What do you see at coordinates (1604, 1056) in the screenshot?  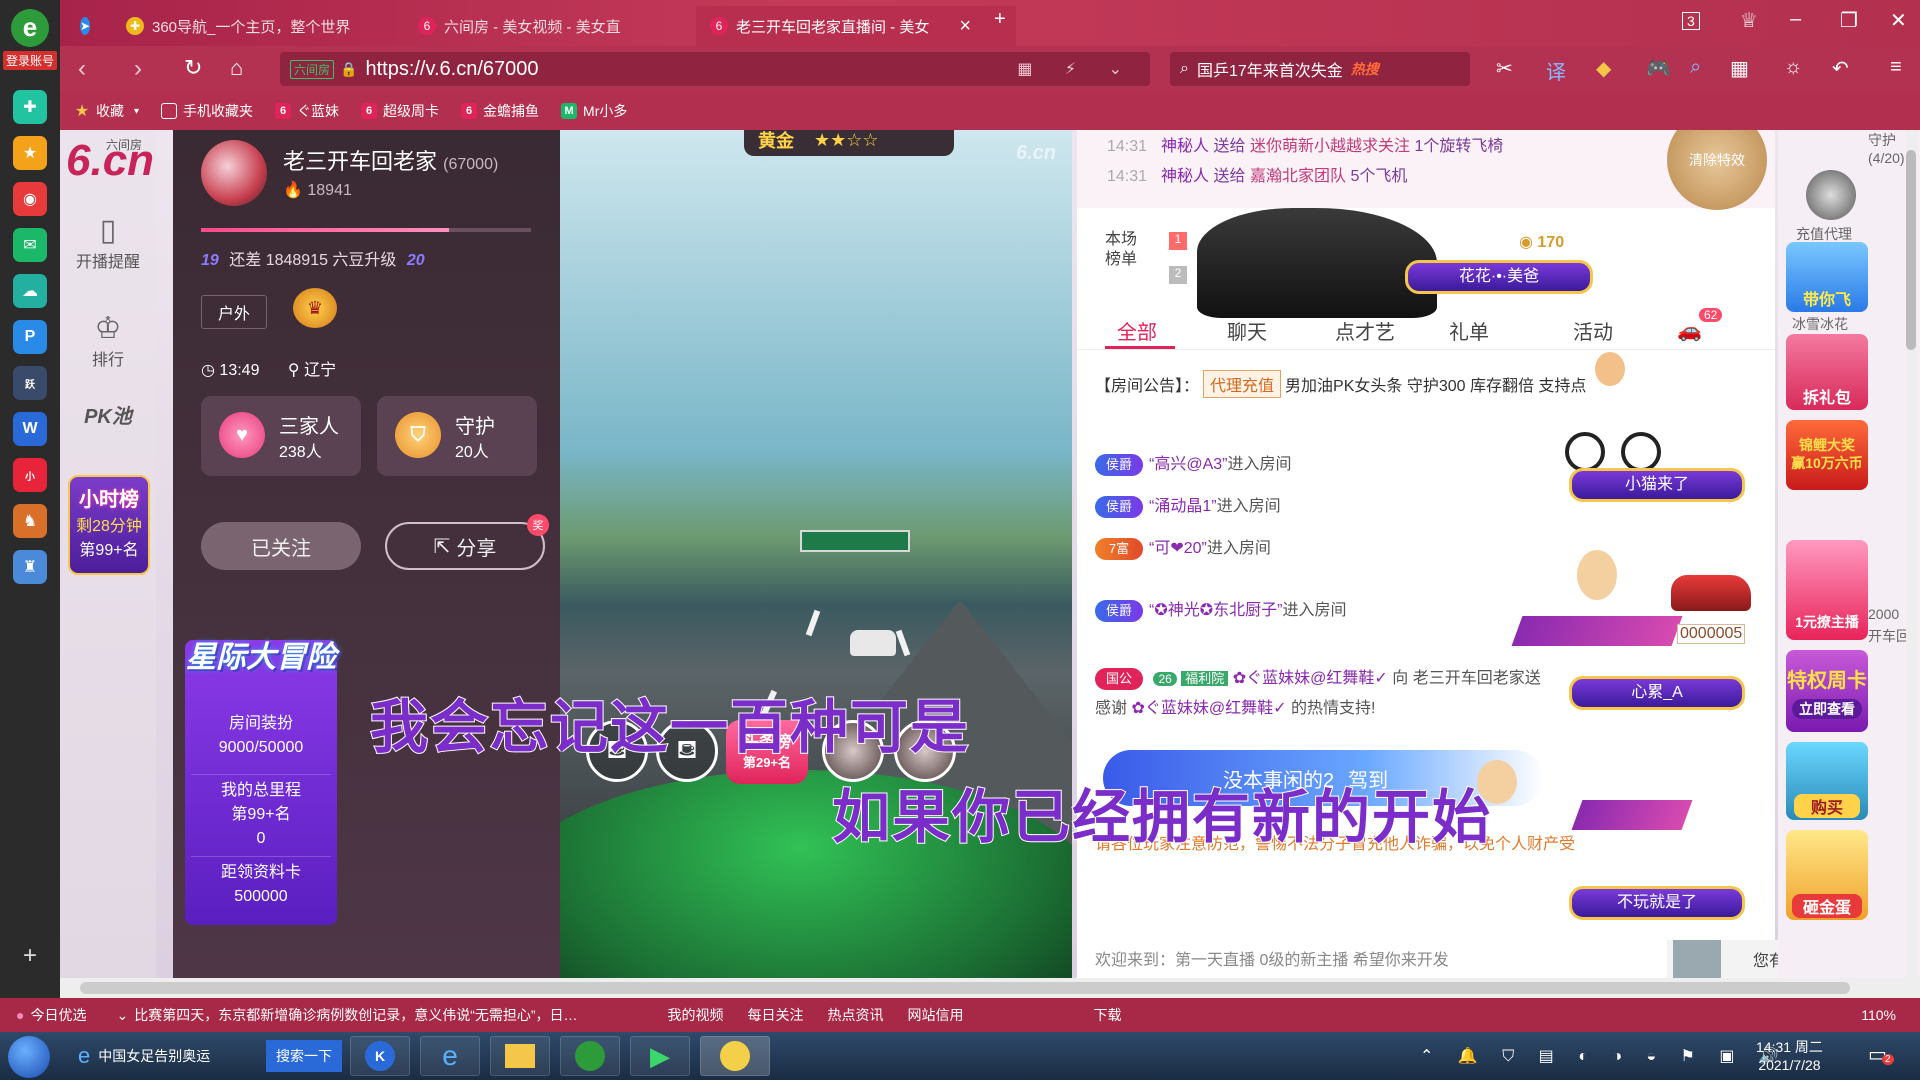 I see `system-tray: ⌃ 🔔 ⛉ ▤ ◐ ◑ ◒ ⚑ ▣ 🔊` at bounding box center [1604, 1056].